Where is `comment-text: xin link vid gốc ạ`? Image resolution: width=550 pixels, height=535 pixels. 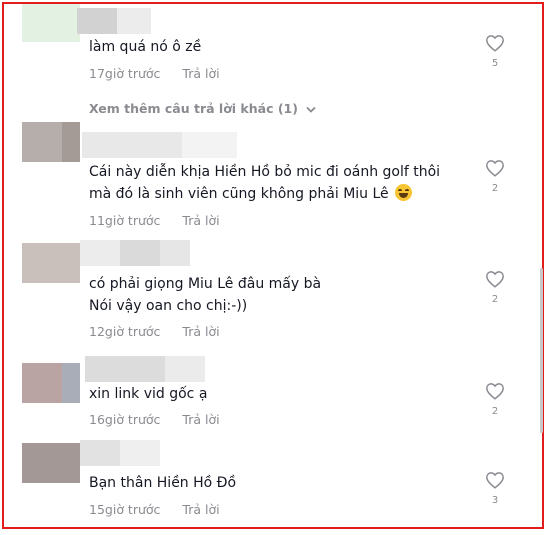 comment-text: xin link vid gốc ạ is located at coordinates (148, 394).